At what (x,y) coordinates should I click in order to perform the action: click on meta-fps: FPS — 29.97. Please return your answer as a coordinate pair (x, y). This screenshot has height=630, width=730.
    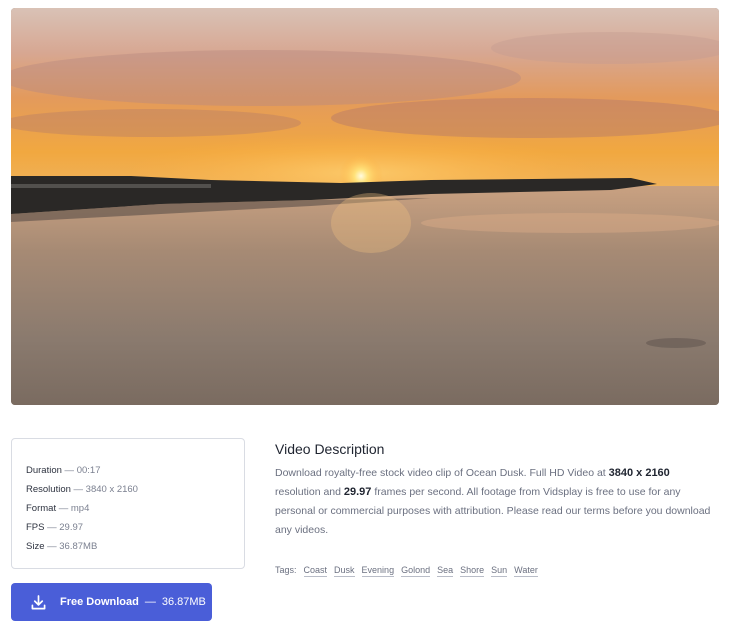
    Looking at the image, I should click on (55, 527).